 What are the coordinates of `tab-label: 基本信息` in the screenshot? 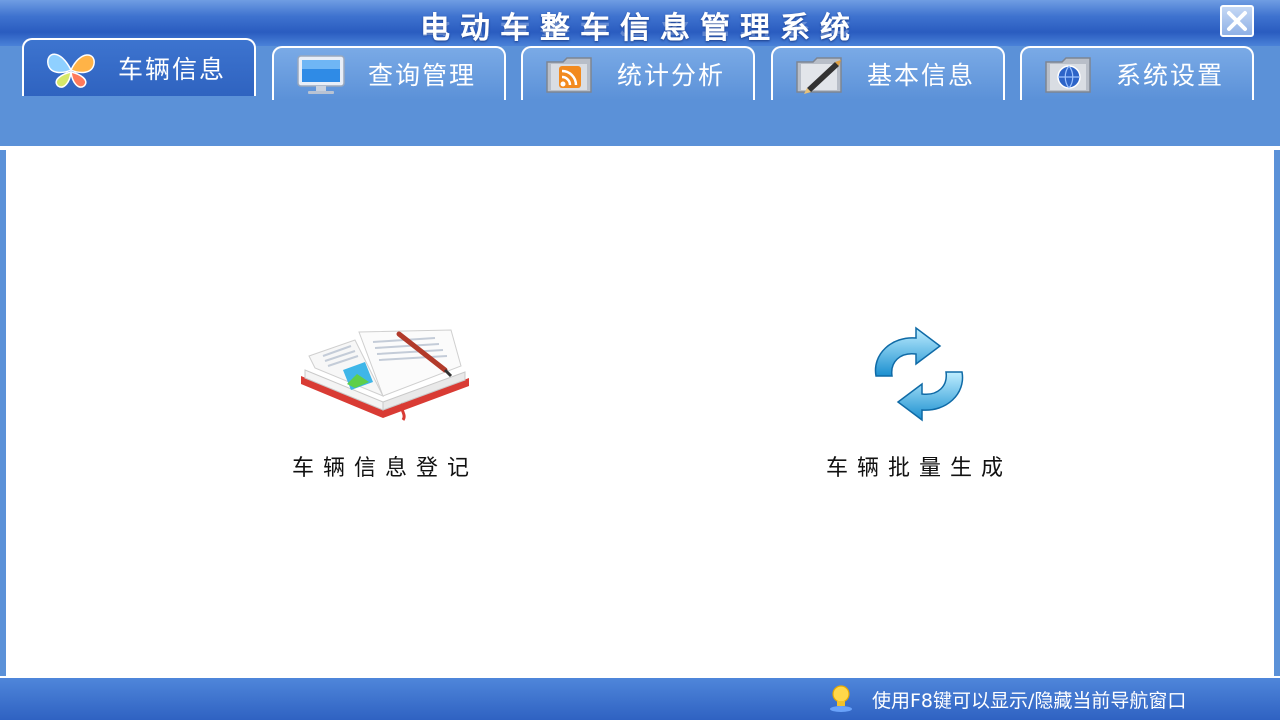 It's located at (921, 75).